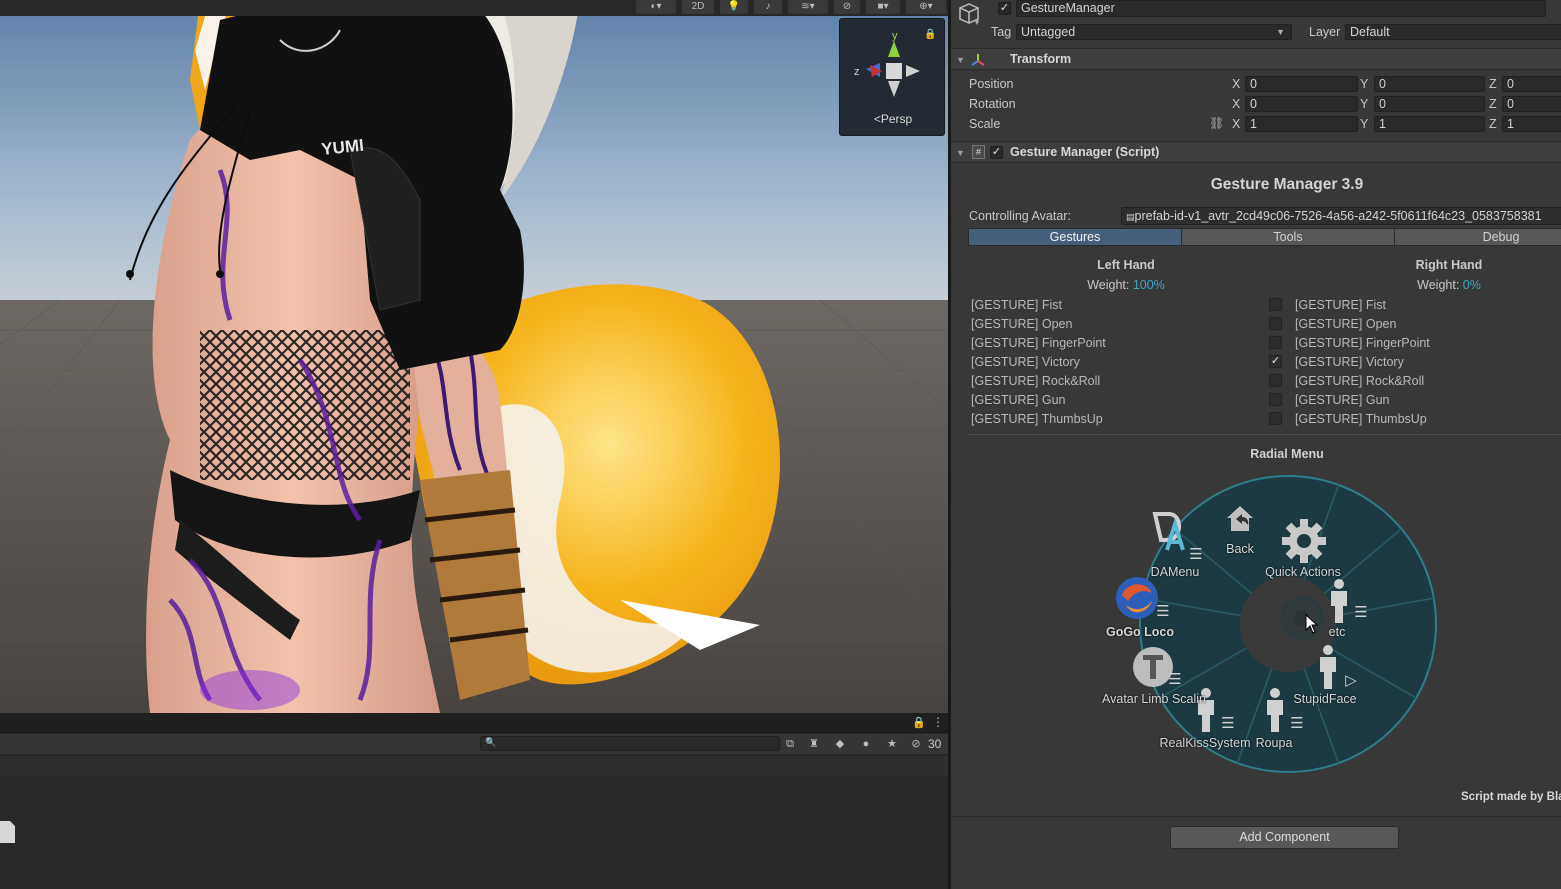 The height and width of the screenshot is (889, 1561). What do you see at coordinates (1256, 152) in the screenshot?
I see `gesture-manager-header: ▼ # ✓ Gesture Manager (Script)` at bounding box center [1256, 152].